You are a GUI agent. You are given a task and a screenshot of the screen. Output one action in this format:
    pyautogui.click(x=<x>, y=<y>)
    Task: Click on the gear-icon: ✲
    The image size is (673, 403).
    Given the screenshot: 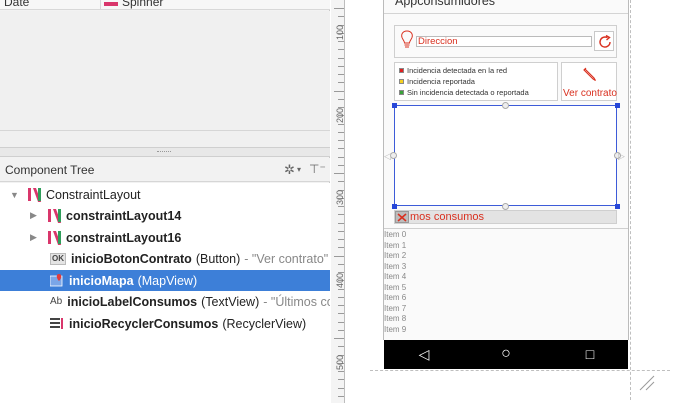 What is the action you would take?
    pyautogui.click(x=289, y=170)
    